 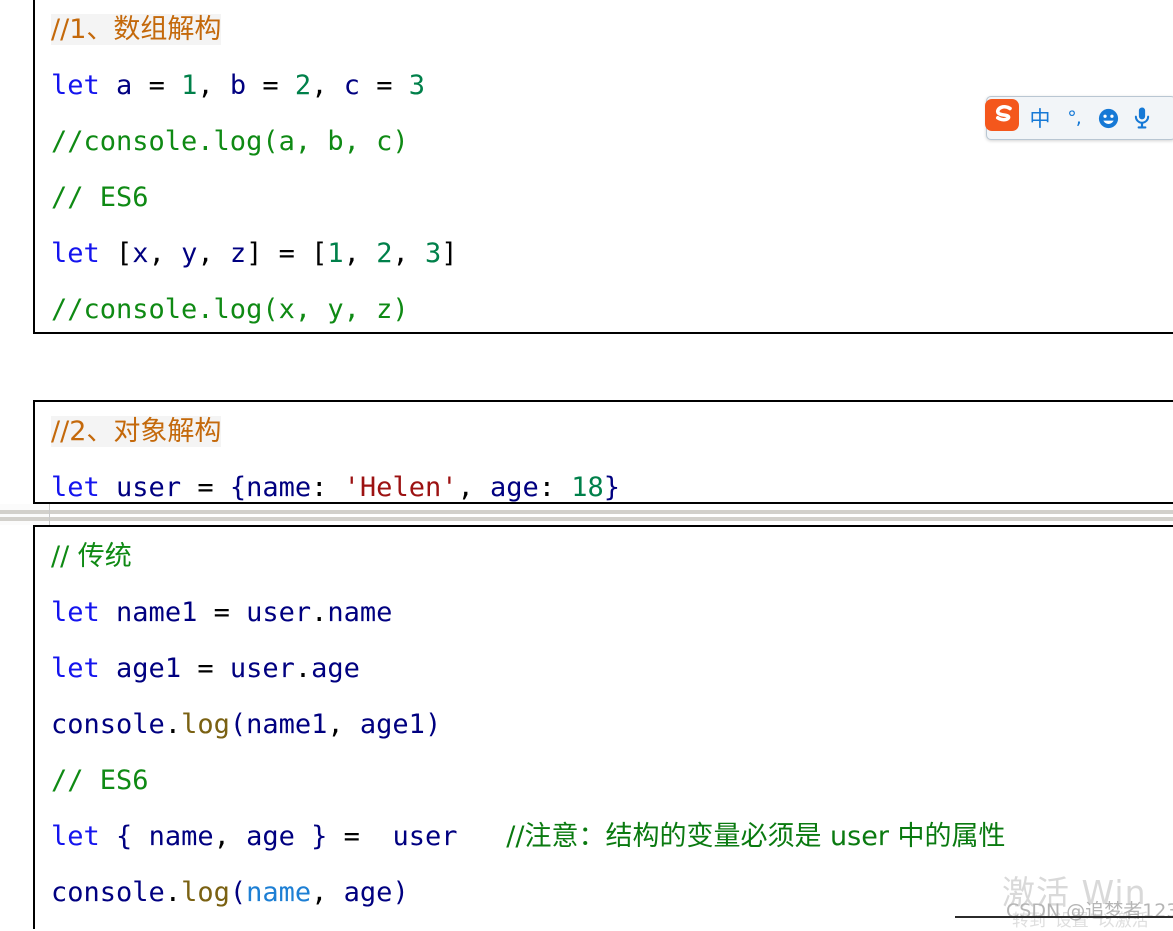 I want to click on separator-gutter-line, so click(x=49, y=514).